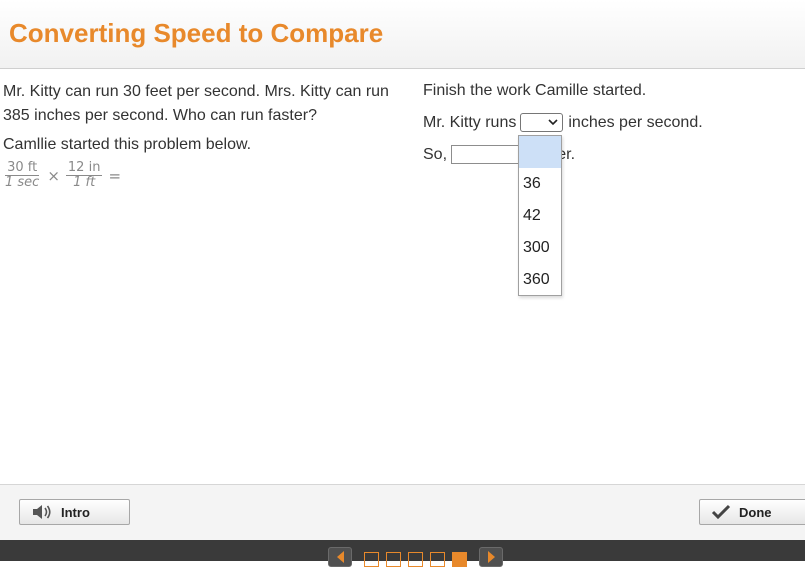 The image size is (805, 567). What do you see at coordinates (535, 90) in the screenshot?
I see `instruction-text: Finish the work Camille started.` at bounding box center [535, 90].